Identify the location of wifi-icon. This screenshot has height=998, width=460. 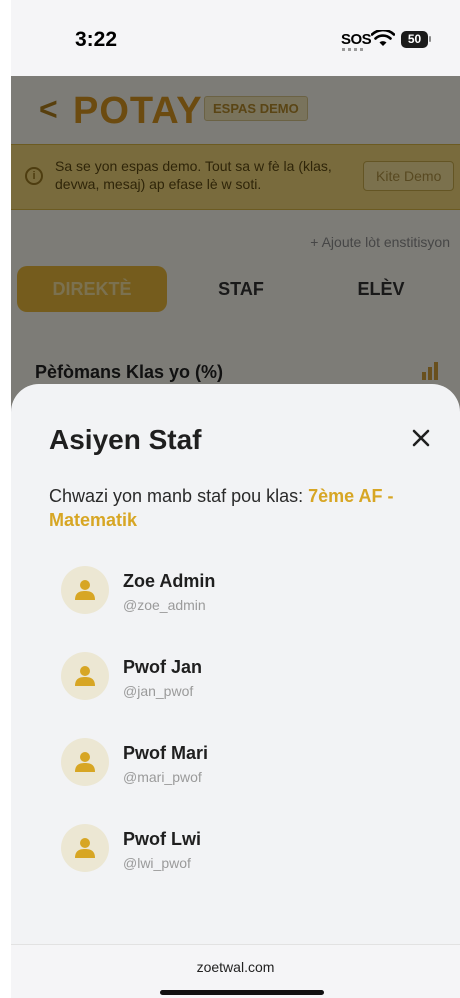
(383, 38).